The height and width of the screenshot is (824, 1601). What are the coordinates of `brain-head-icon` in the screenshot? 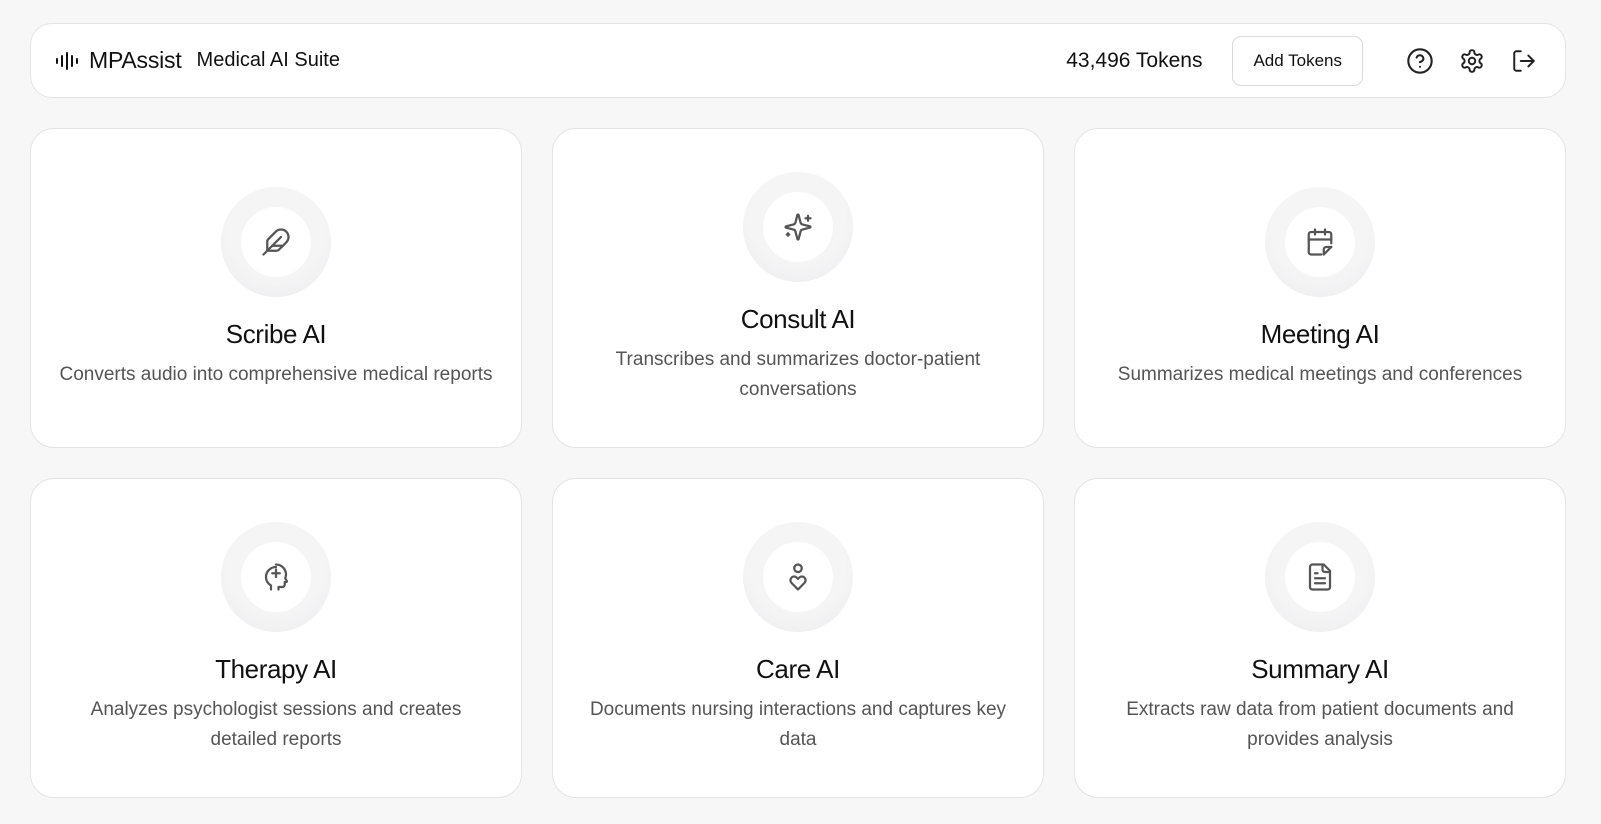 It's located at (276, 576).